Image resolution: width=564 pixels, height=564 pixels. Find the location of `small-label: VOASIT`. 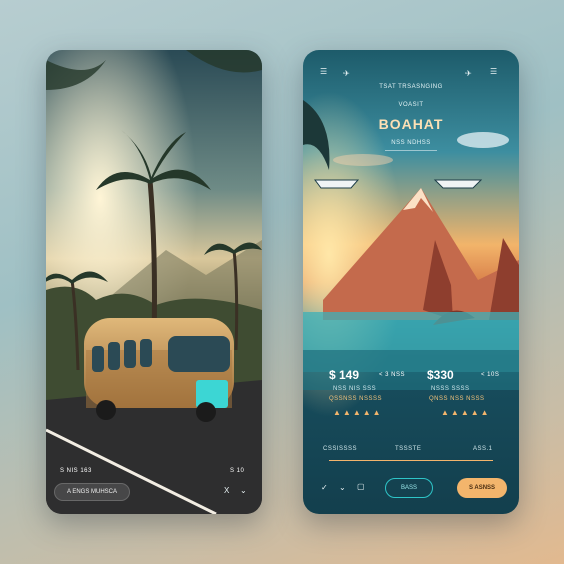

small-label: VOASIT is located at coordinates (411, 105).